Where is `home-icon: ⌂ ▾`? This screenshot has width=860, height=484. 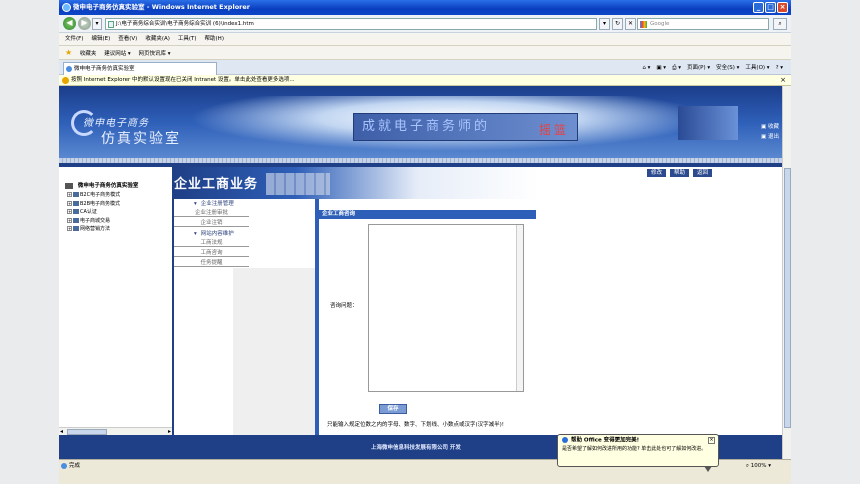 home-icon: ⌂ ▾ is located at coordinates (646, 68).